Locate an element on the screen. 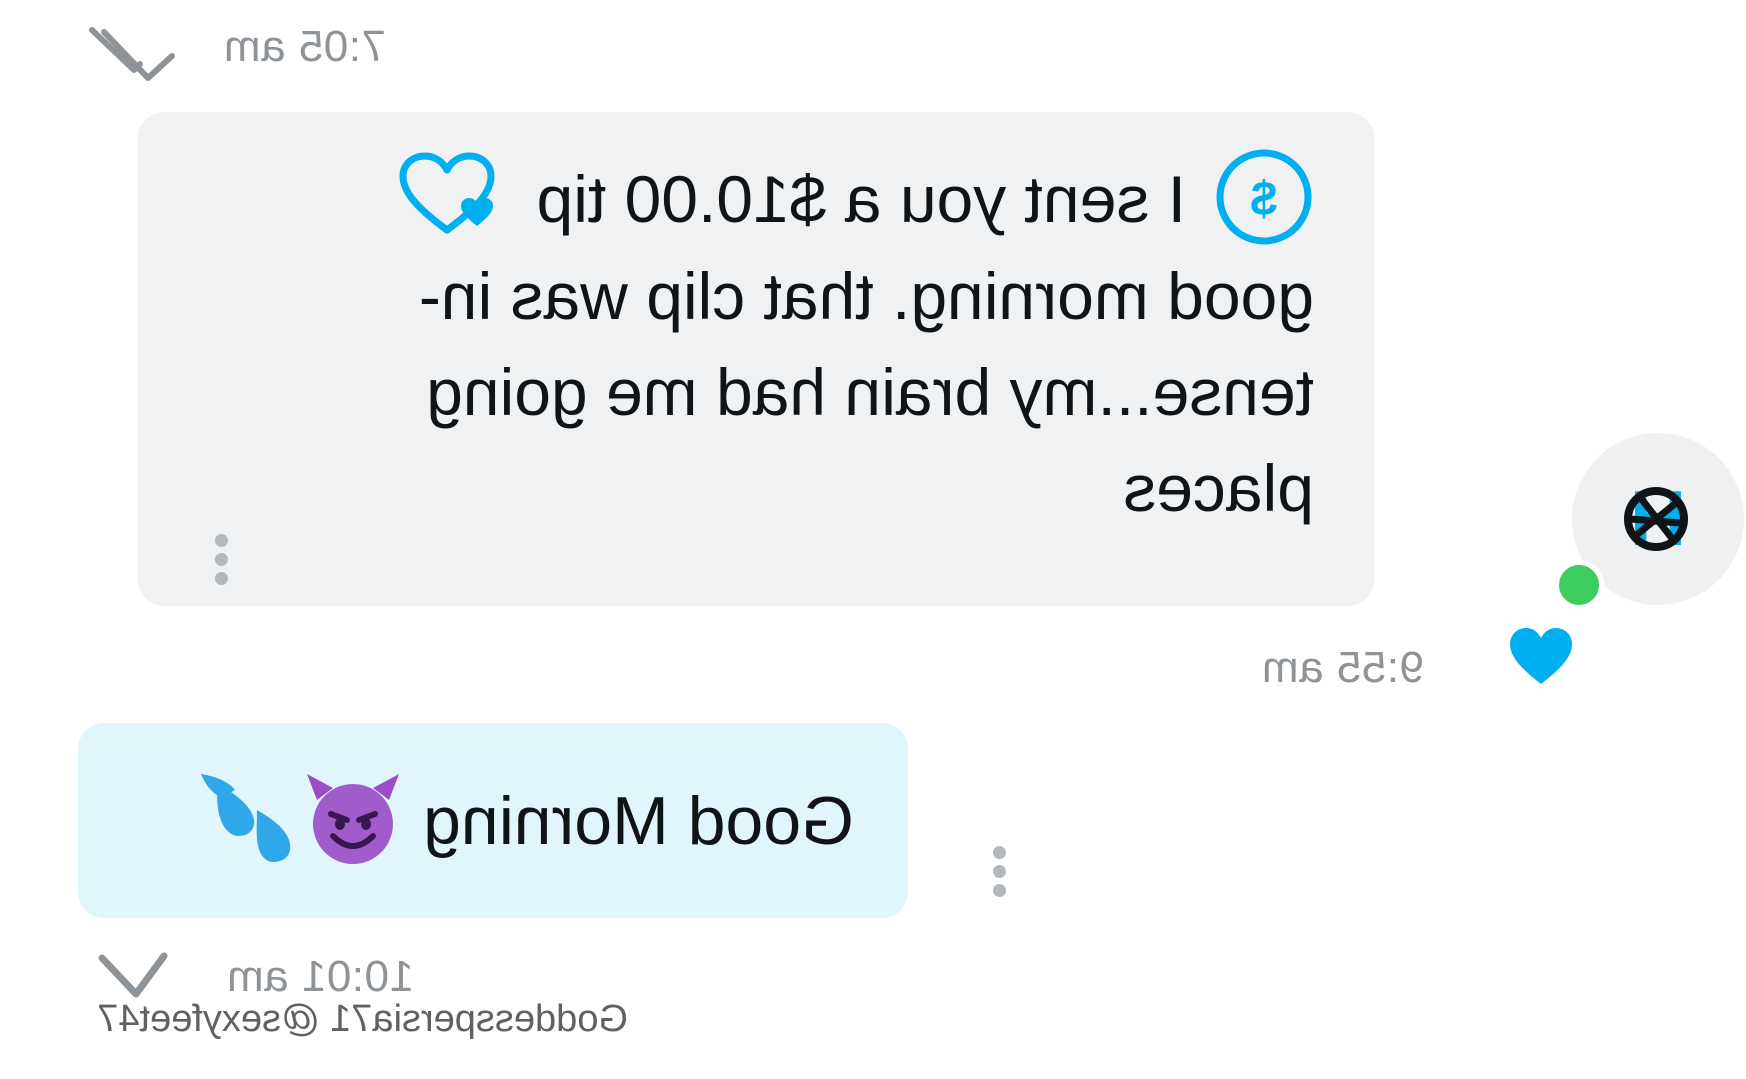 This screenshot has width=1746, height=1079. tip-header: $ I sent you a $10.00 tip is located at coordinates (756, 198).